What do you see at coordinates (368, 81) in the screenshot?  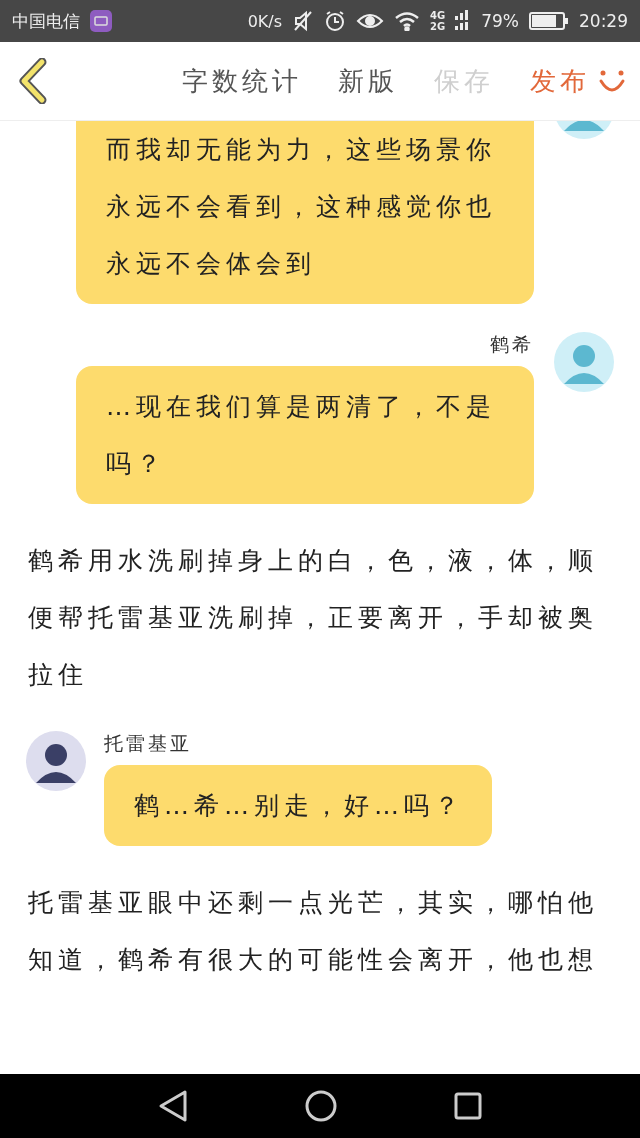 I see `toolbar-button: 新版` at bounding box center [368, 81].